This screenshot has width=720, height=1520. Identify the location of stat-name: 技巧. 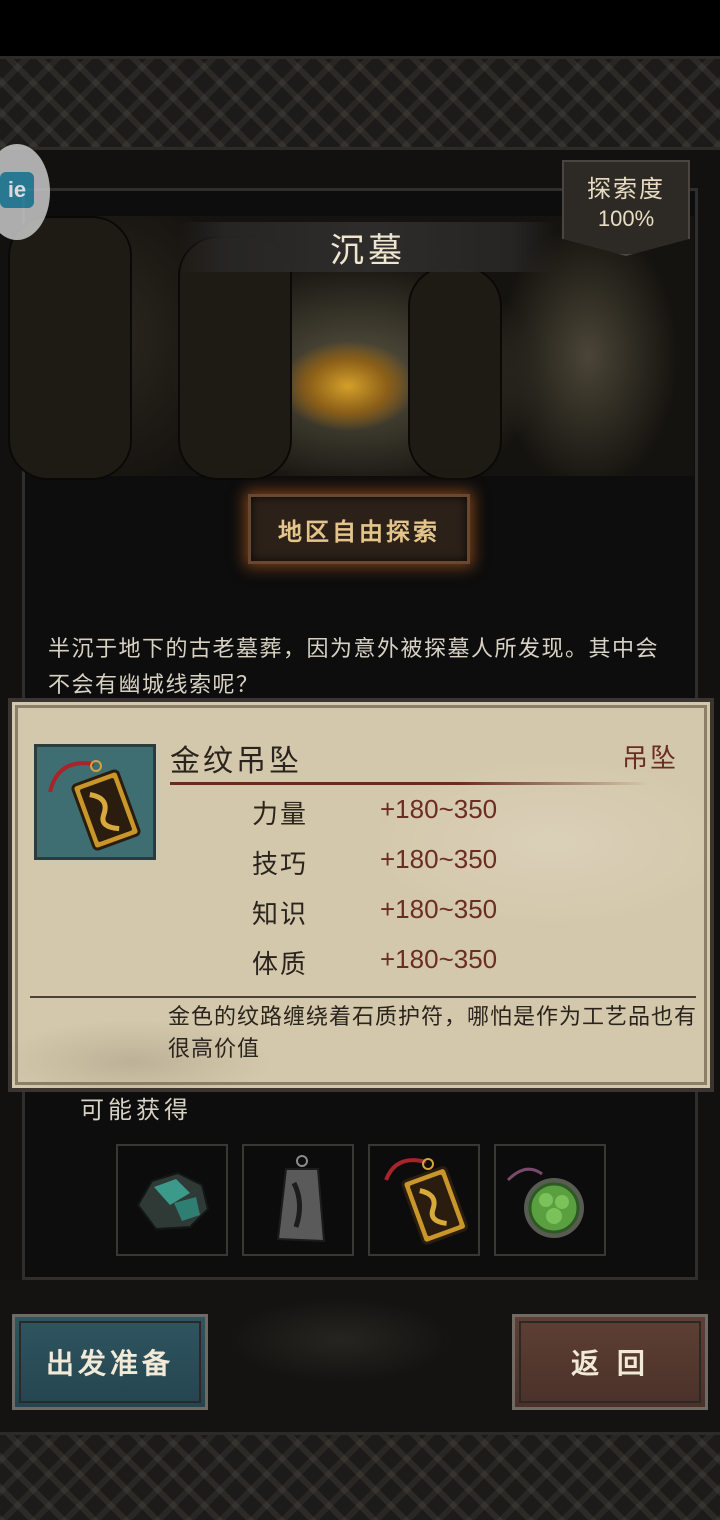
(280, 865).